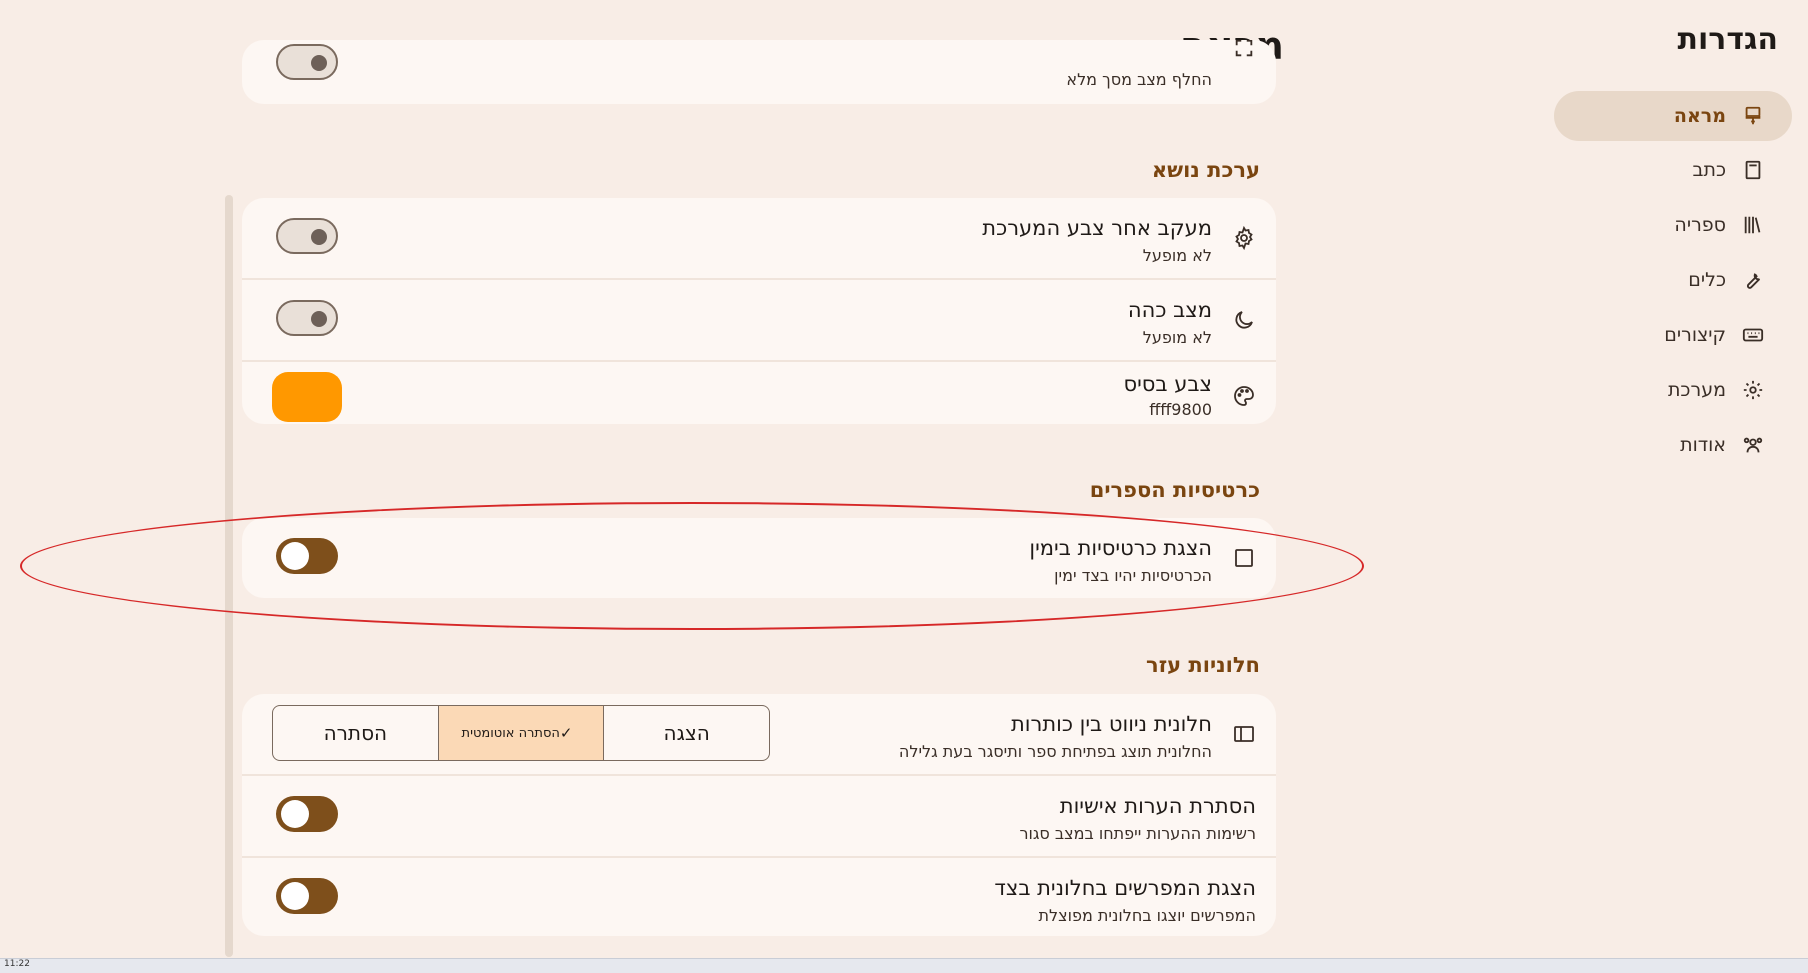 This screenshot has width=1808, height=973. I want to click on square-icon, so click(1244, 558).